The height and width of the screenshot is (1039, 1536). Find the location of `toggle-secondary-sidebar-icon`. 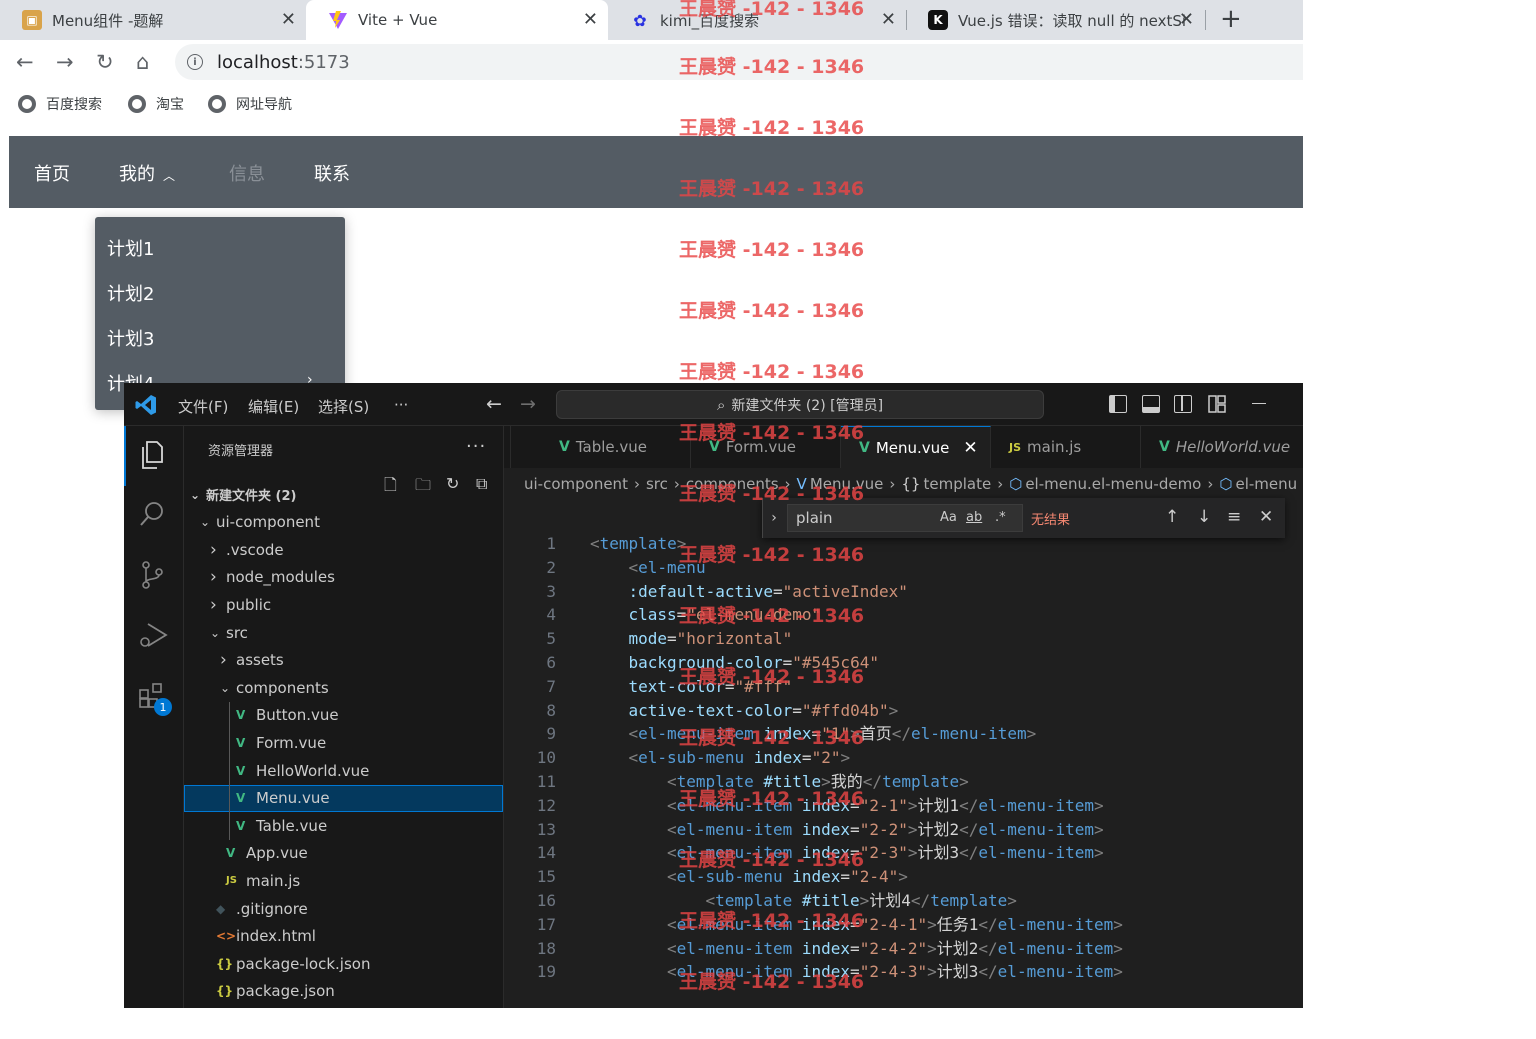

toggle-secondary-sidebar-icon is located at coordinates (1183, 404).